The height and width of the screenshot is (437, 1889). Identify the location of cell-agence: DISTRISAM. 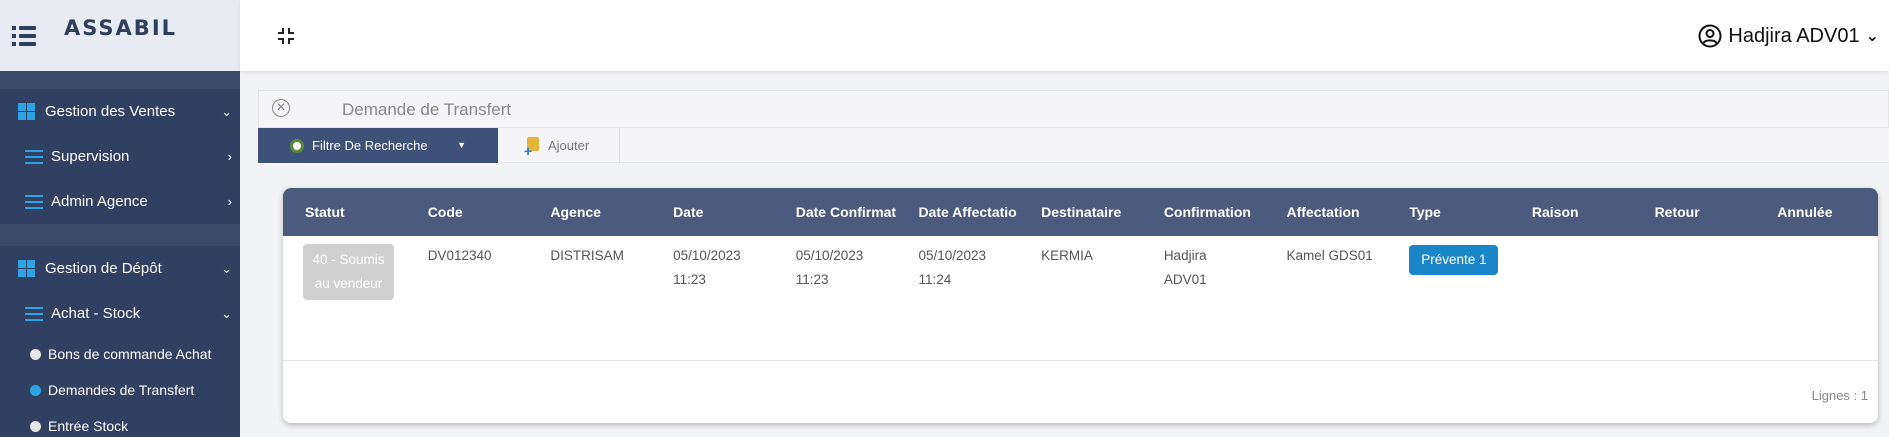
(587, 255).